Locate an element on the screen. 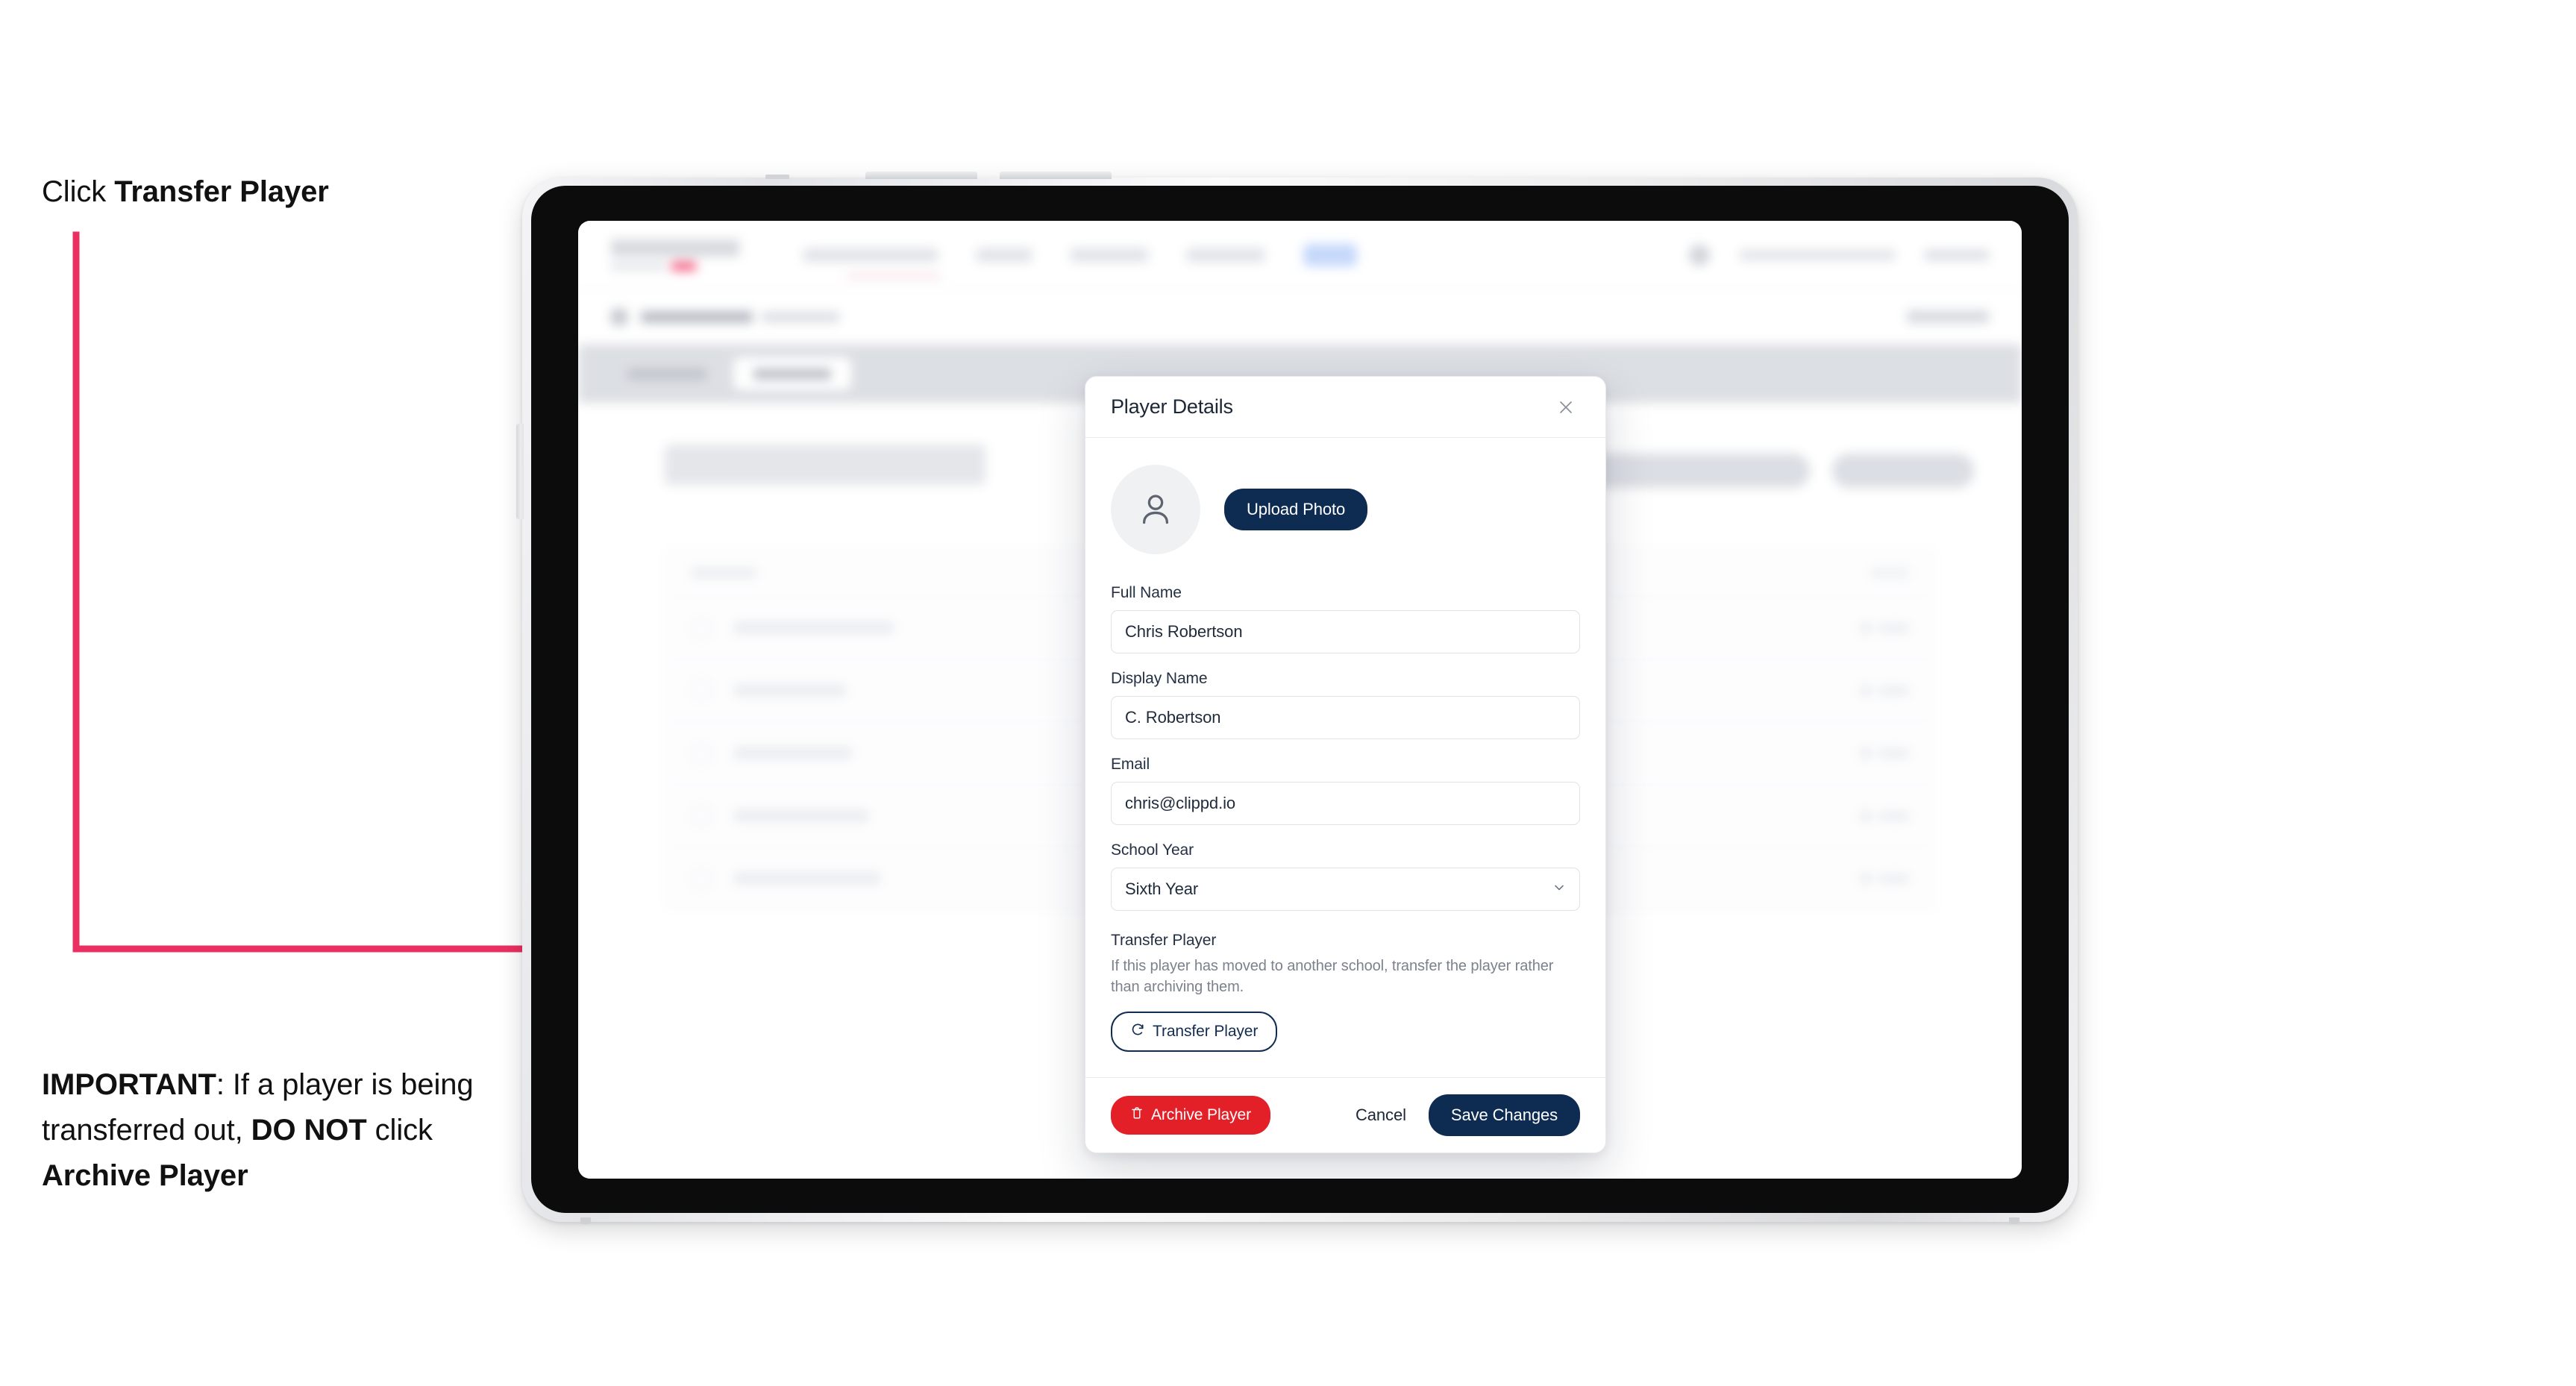 This screenshot has height=1386, width=2576. annotation-click-transfer-player: Click Transfer Player is located at coordinates (185, 192).